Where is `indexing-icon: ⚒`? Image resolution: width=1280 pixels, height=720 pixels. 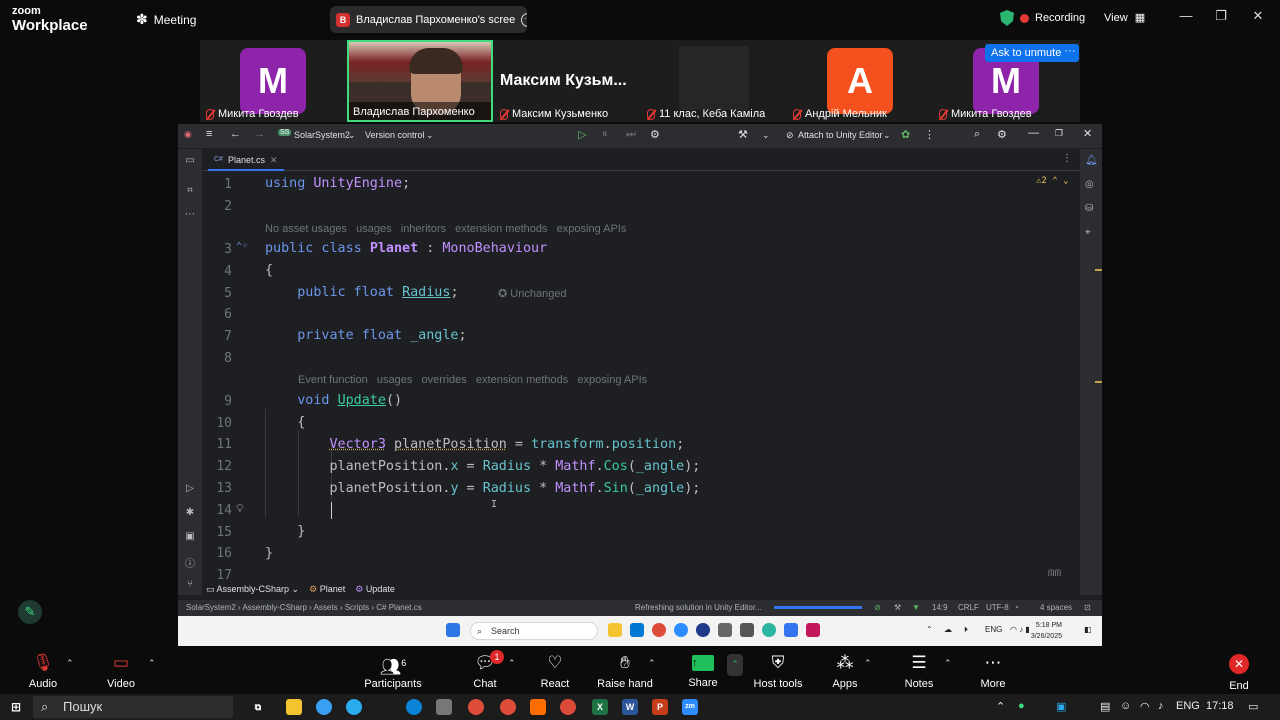
indexing-icon: ⚒ is located at coordinates (897, 607).